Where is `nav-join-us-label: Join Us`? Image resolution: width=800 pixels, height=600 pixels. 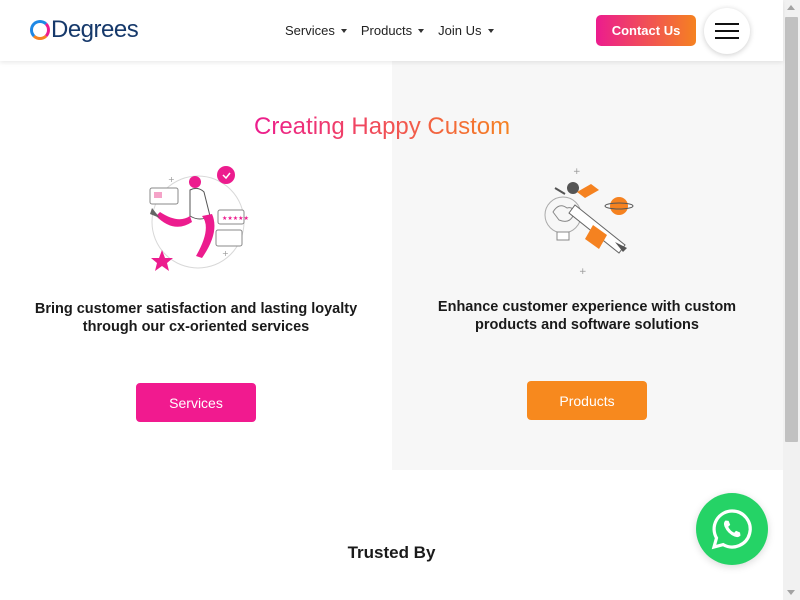 nav-join-us-label: Join Us is located at coordinates (460, 30).